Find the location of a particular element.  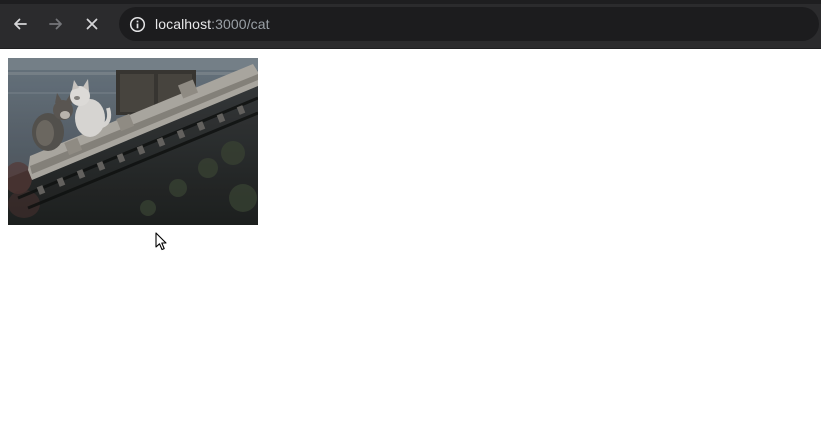

arrow-left-icon is located at coordinates (20, 24).